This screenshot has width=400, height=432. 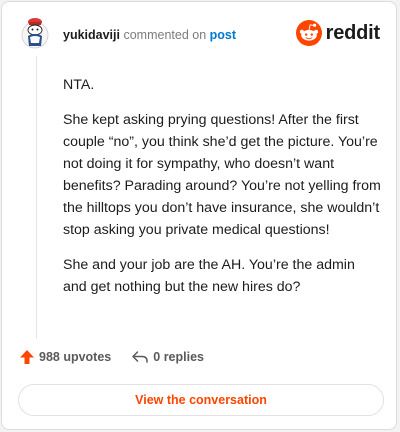 I want to click on reply-button: 0 replies, so click(x=167, y=357).